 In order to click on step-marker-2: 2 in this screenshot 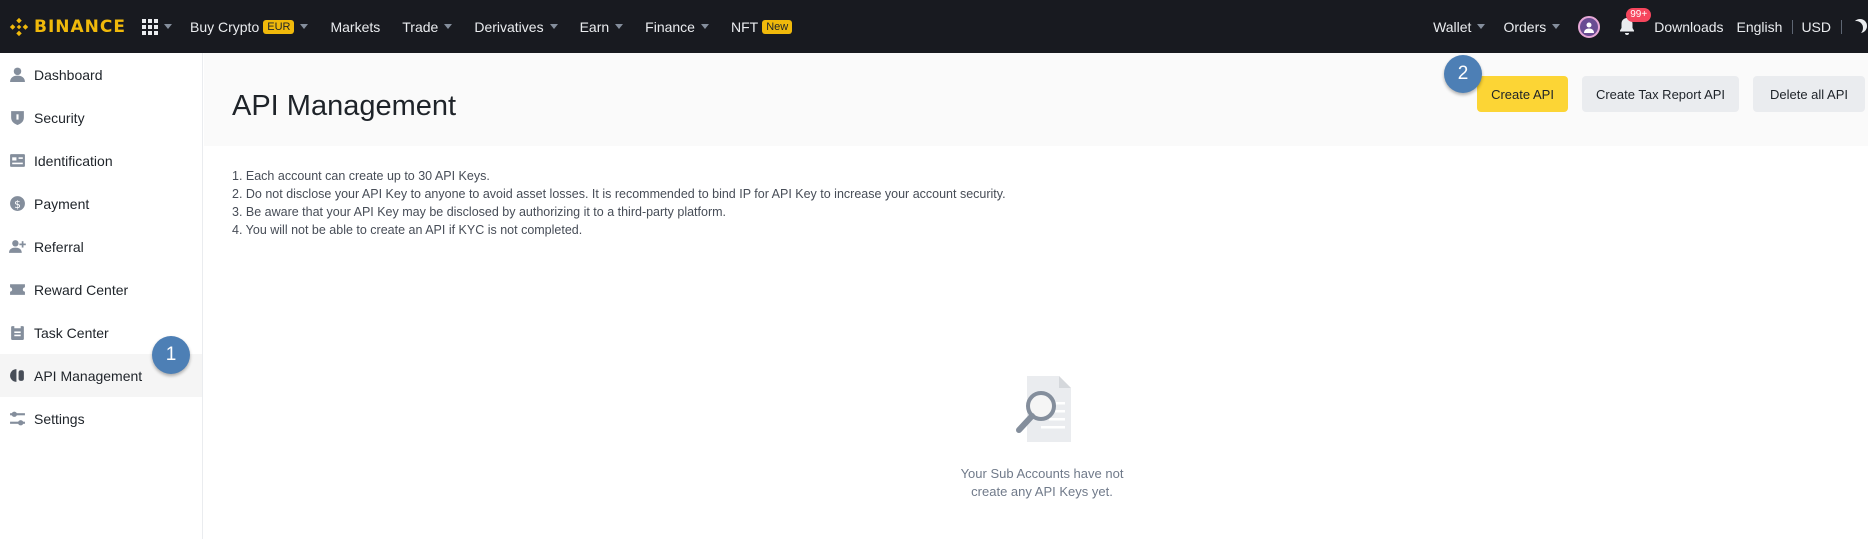, I will do `click(1463, 74)`.